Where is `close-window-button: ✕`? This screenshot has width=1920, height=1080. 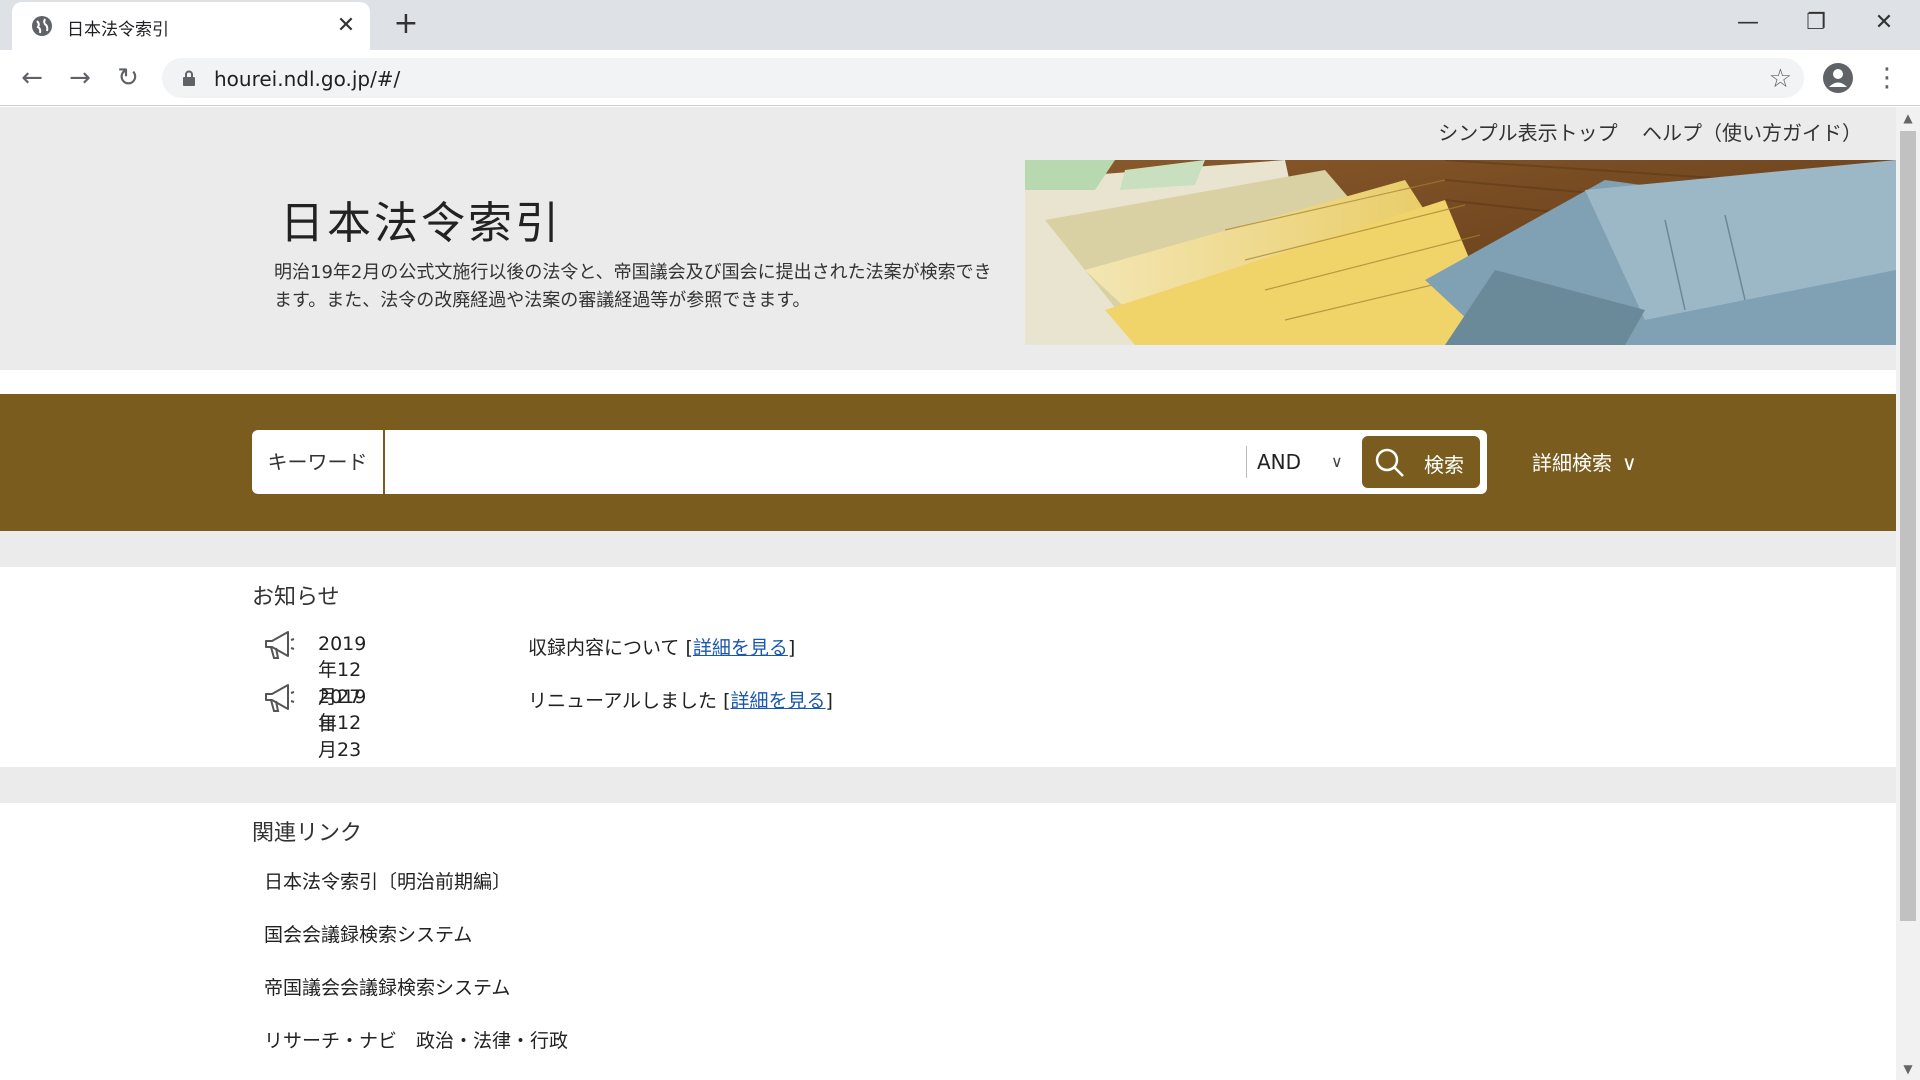
close-window-button: ✕ is located at coordinates (1884, 23).